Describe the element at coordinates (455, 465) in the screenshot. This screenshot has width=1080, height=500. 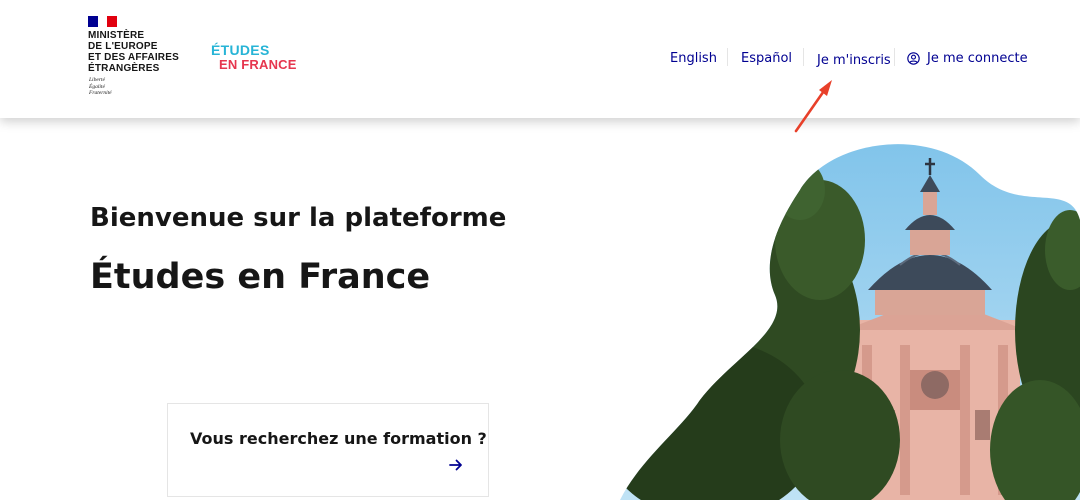
I see `arrow-right-icon` at that location.